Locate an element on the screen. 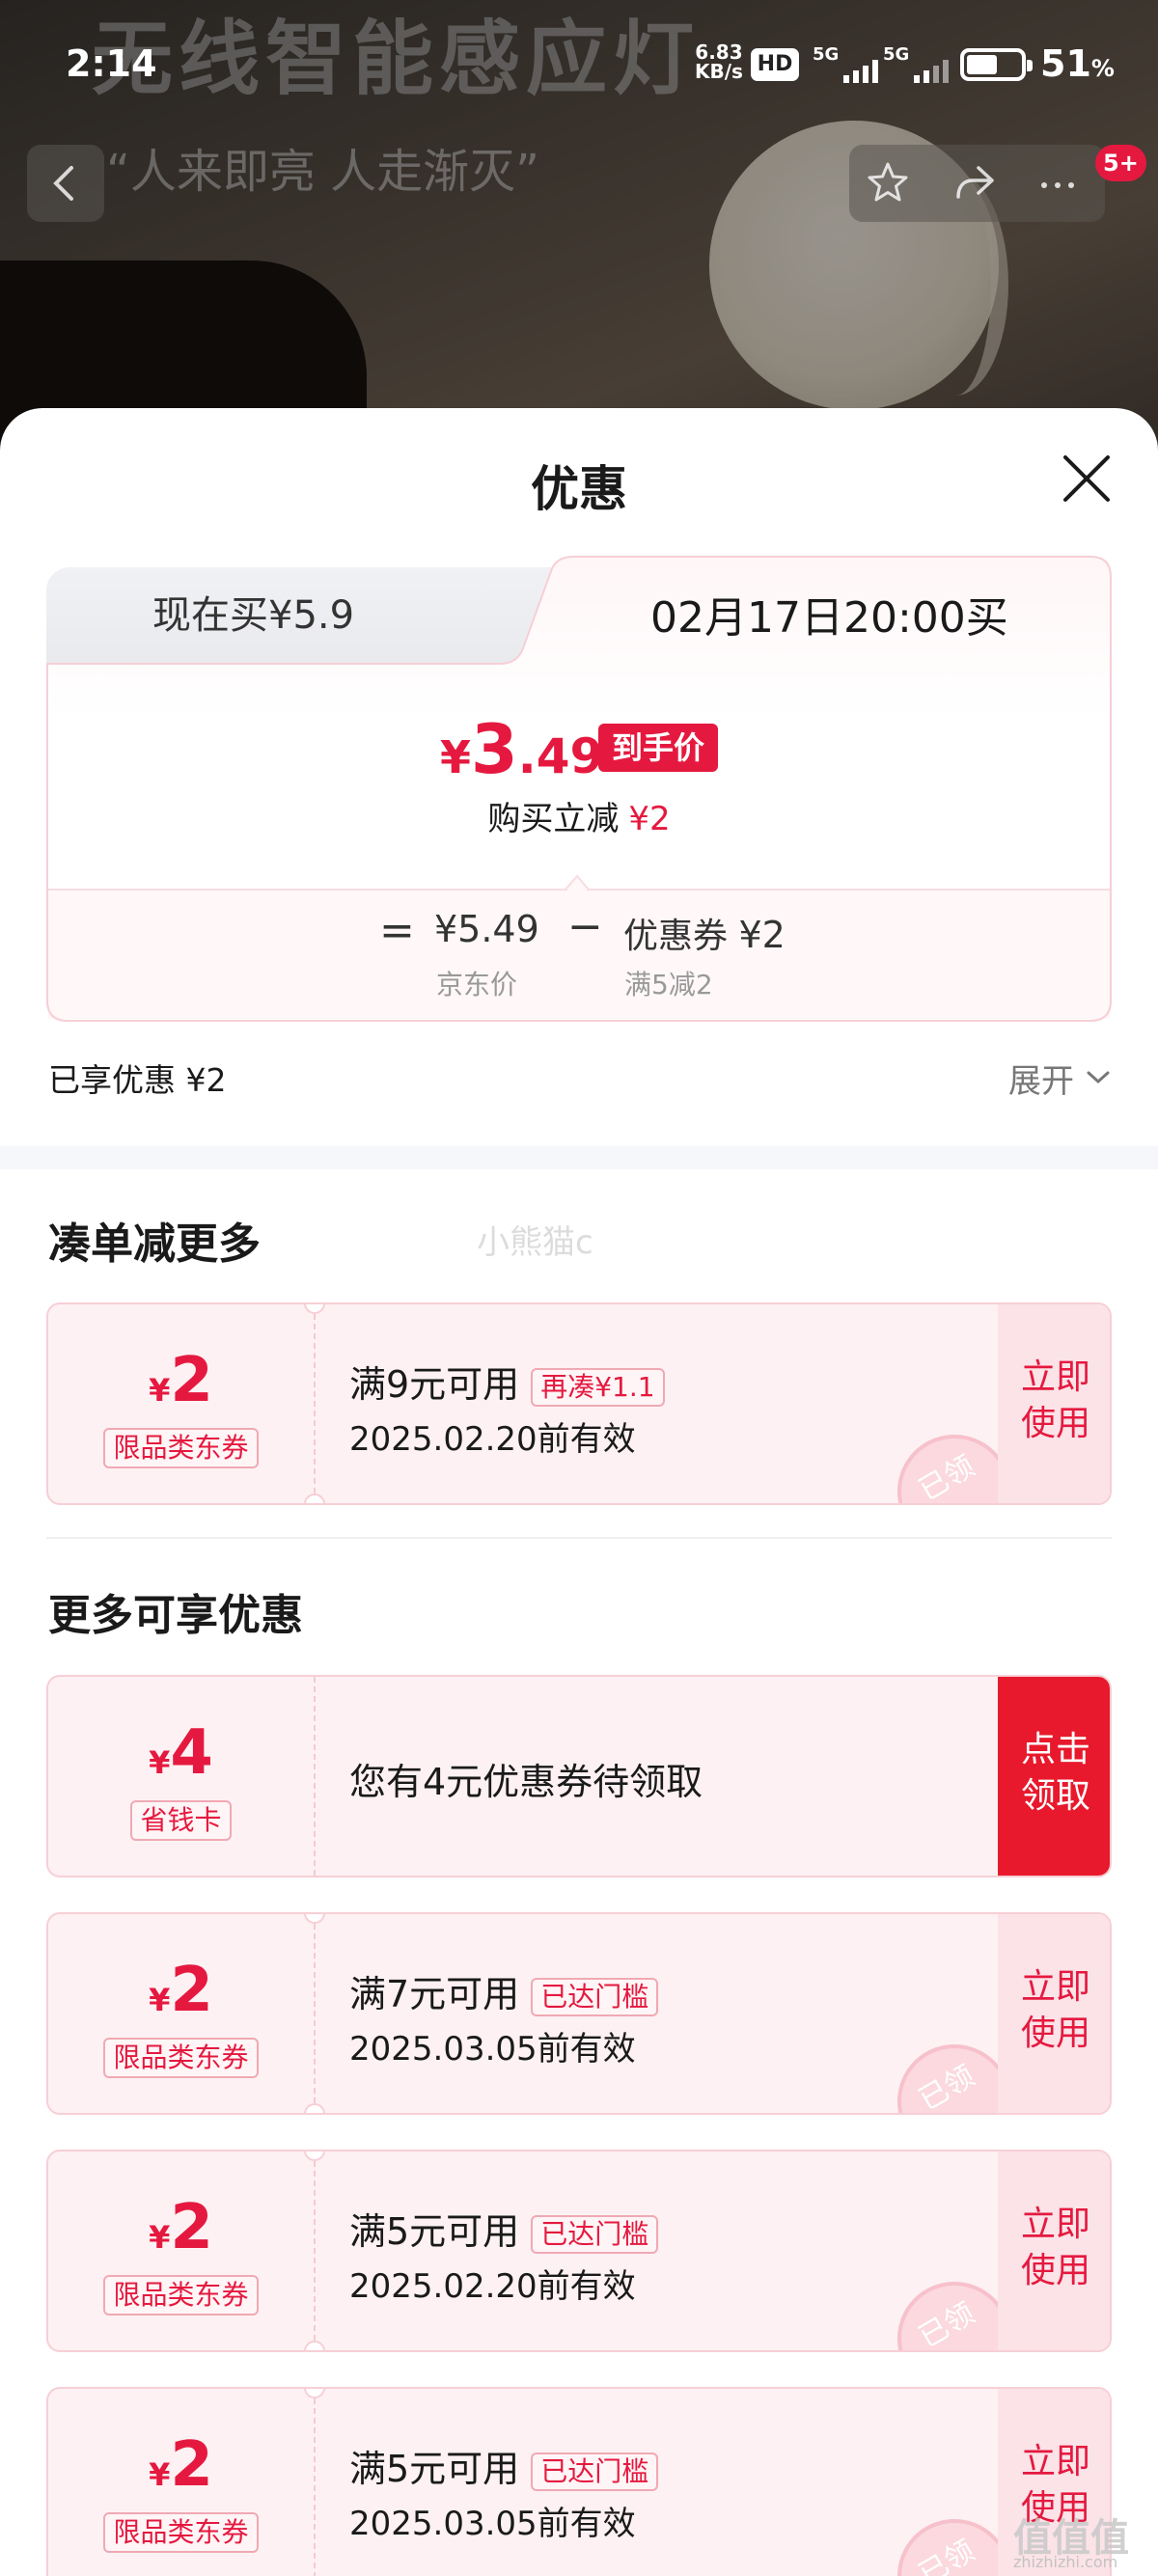 Image resolution: width=1158 pixels, height=2576 pixels. sheet-title: 优惠 is located at coordinates (579, 489).